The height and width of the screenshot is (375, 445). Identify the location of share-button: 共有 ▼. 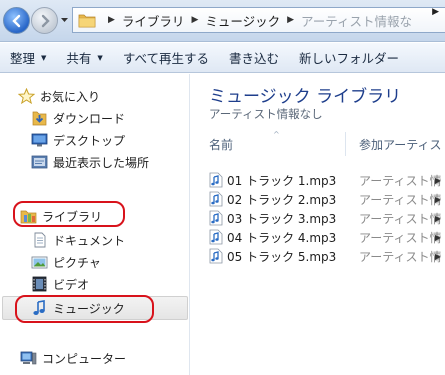
(84, 57).